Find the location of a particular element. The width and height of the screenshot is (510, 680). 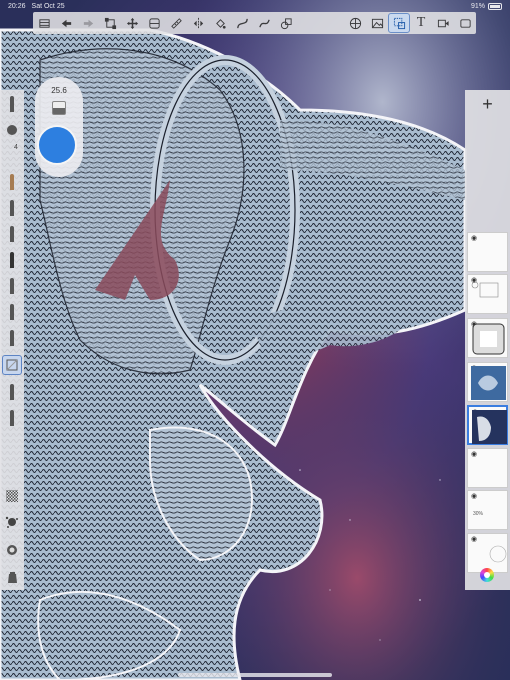

airbrush-icon is located at coordinates (12, 286).